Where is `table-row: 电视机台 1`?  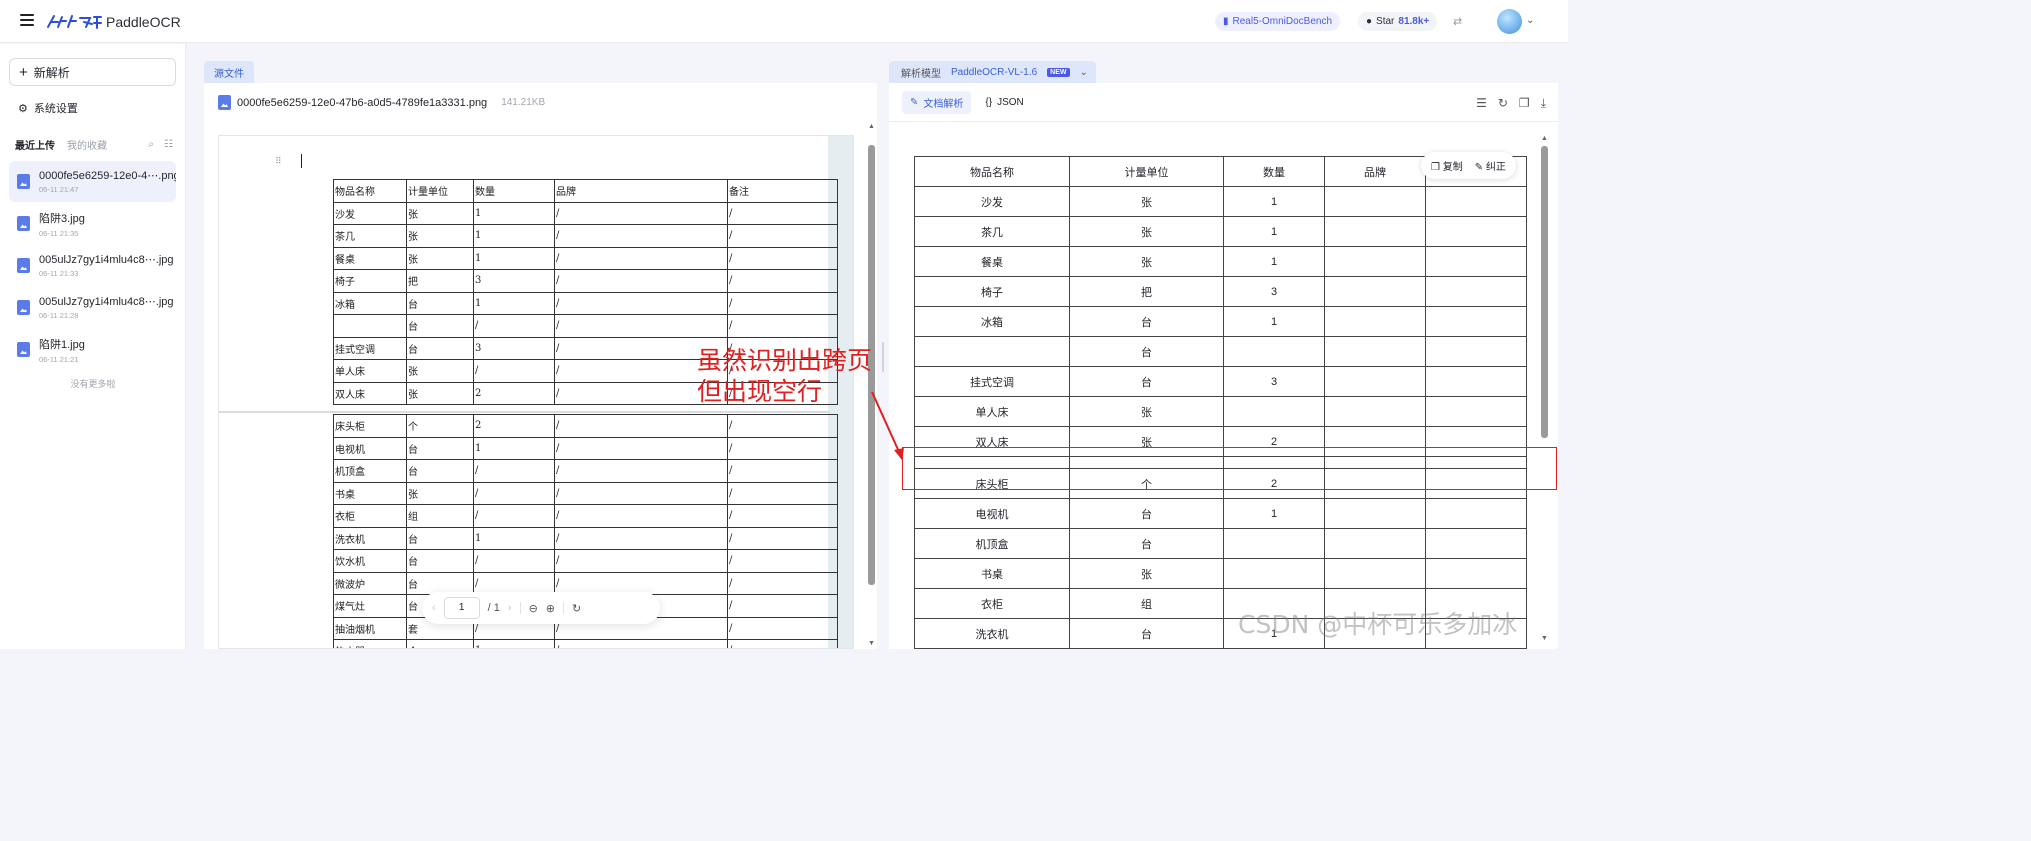
table-row: 电视机台 1 is located at coordinates (1220, 513).